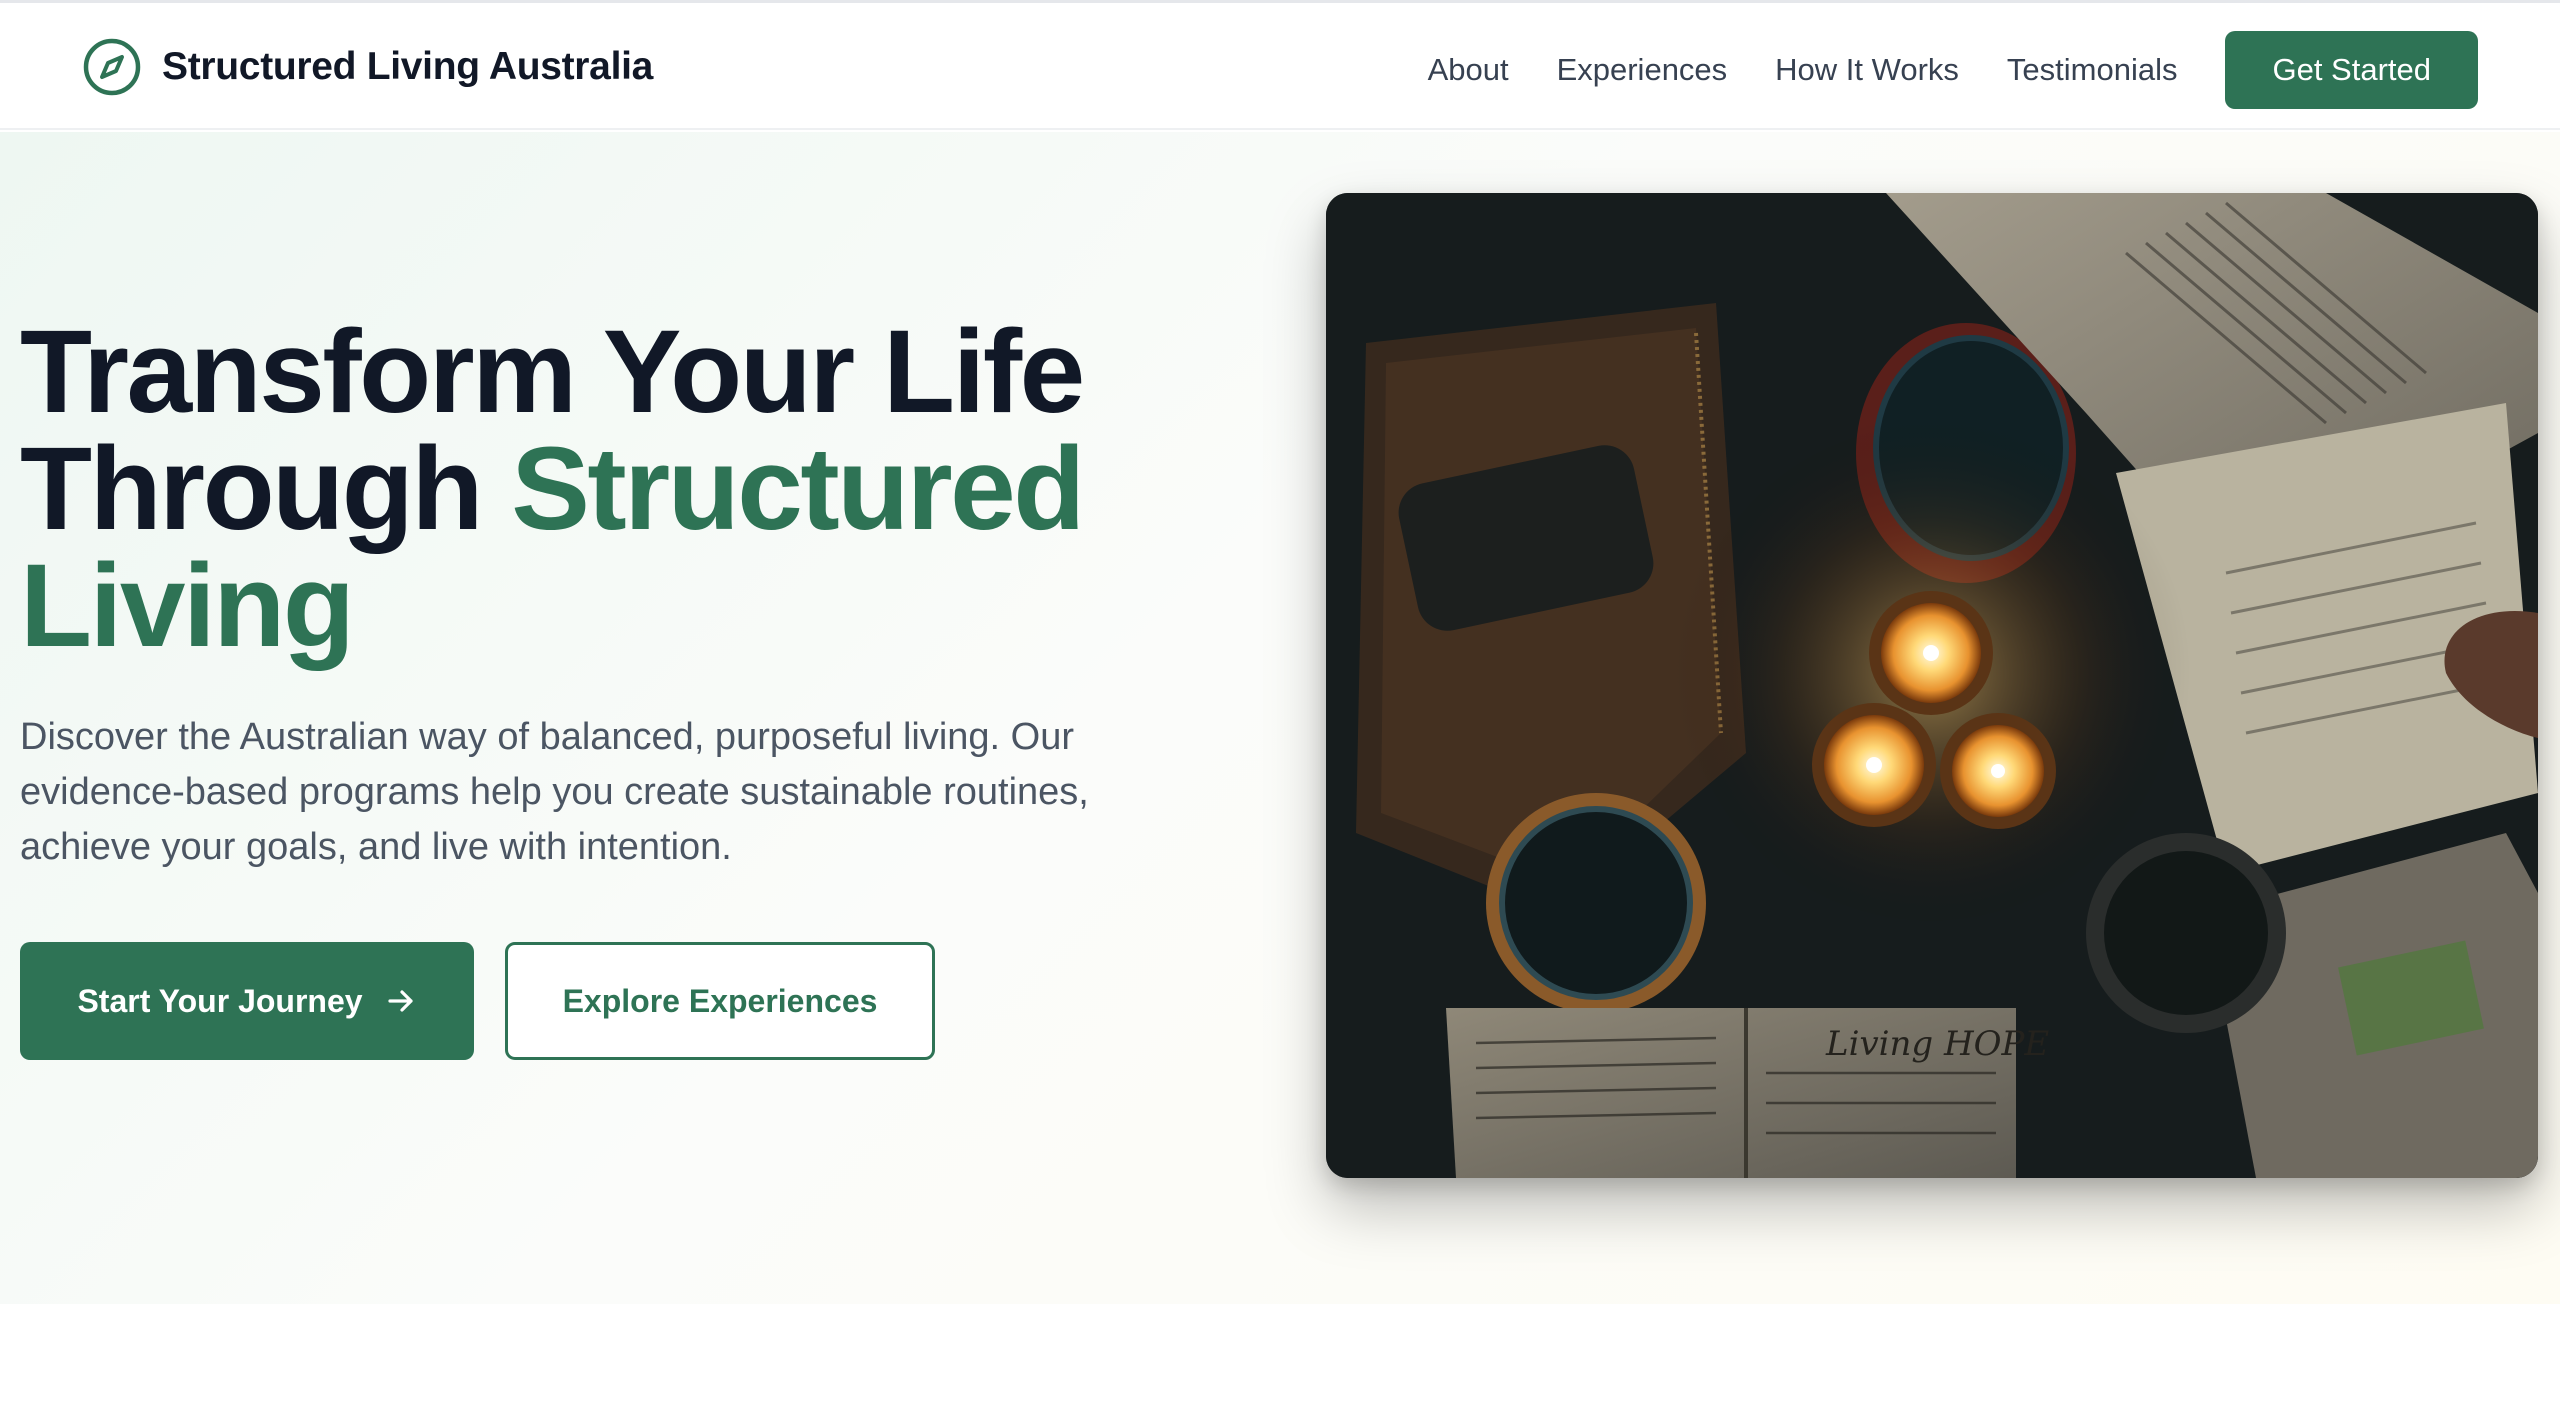 The width and height of the screenshot is (2560, 1427). Describe the element at coordinates (720, 1001) in the screenshot. I see `explore-experiences-button: Explore Experiences` at that location.